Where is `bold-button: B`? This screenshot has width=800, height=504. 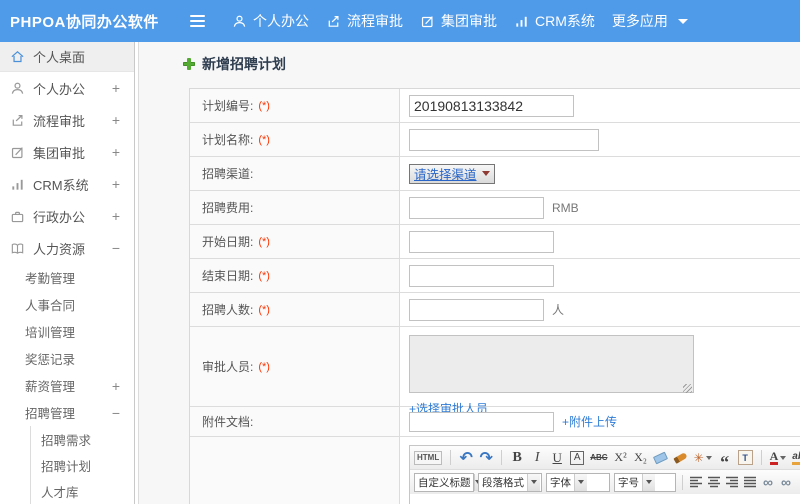
bold-button: B is located at coordinates (517, 458).